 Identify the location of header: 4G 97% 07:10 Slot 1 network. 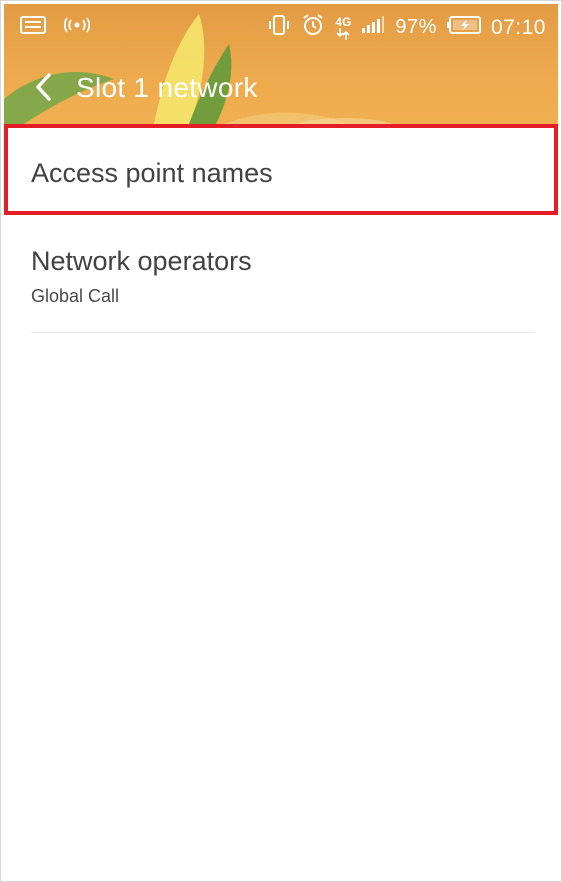
(281, 64).